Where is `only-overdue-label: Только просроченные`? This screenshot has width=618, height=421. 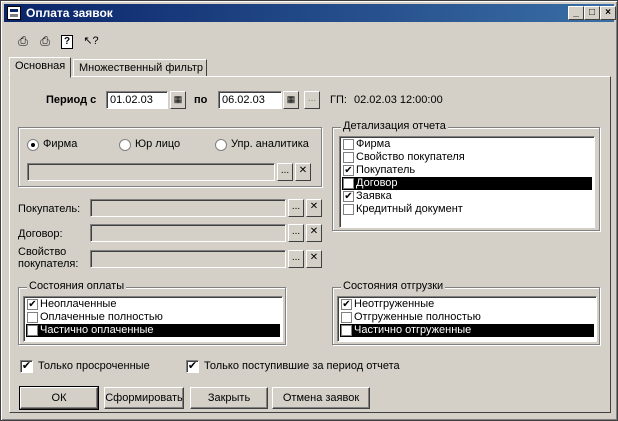 only-overdue-label: Только просроченные is located at coordinates (94, 366).